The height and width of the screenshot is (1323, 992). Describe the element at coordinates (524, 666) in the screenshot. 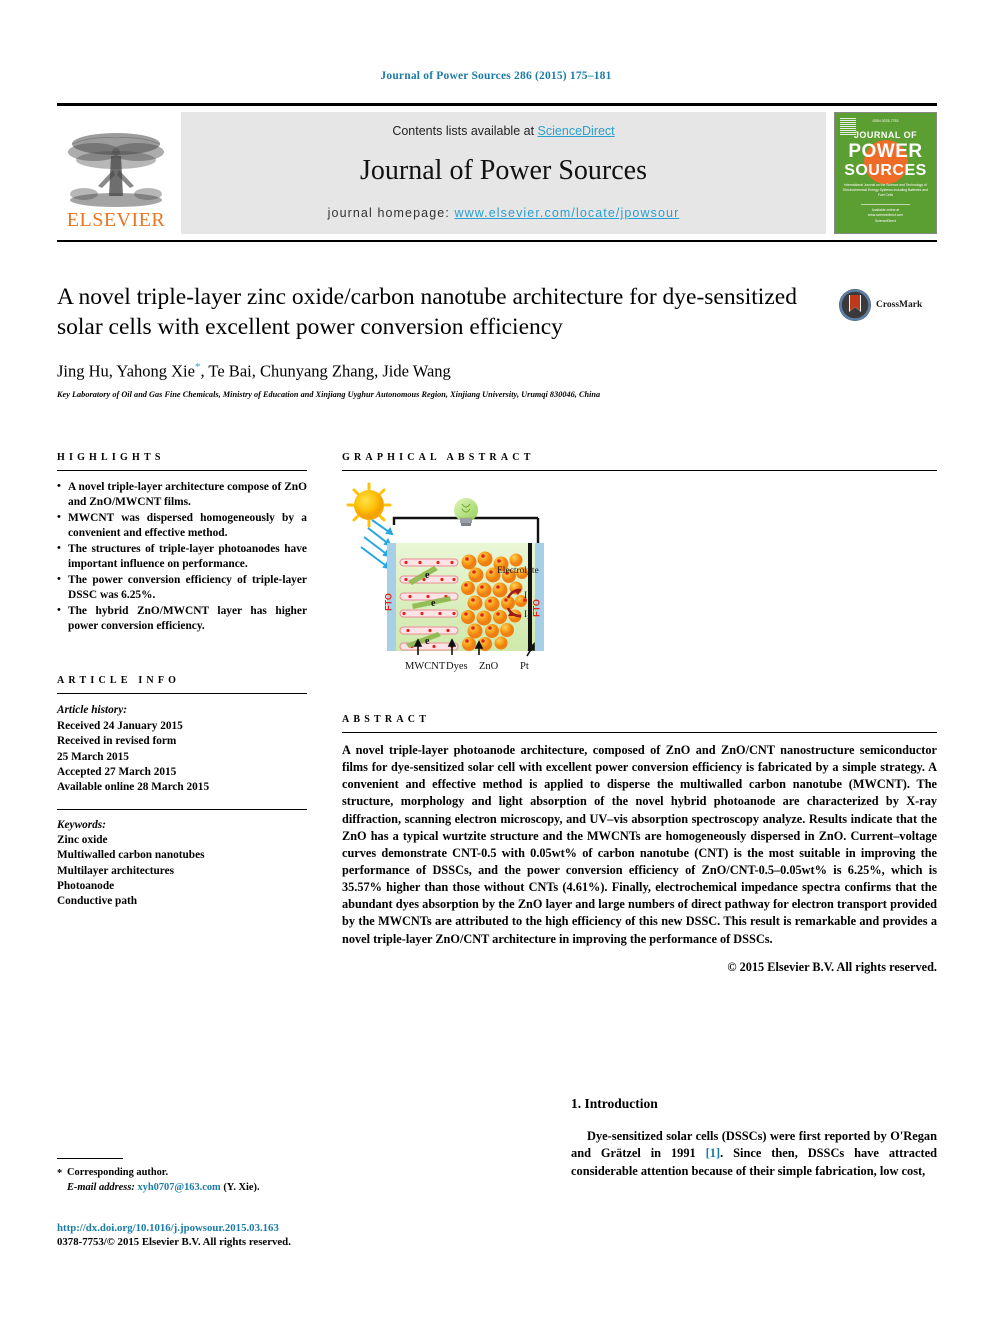

I see `pt-label: Pt` at that location.